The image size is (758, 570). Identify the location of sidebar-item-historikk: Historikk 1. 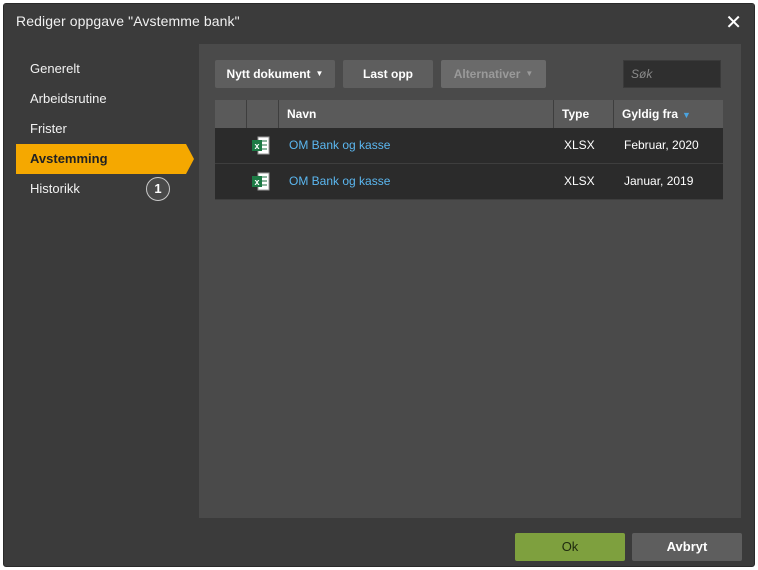
(101, 189).